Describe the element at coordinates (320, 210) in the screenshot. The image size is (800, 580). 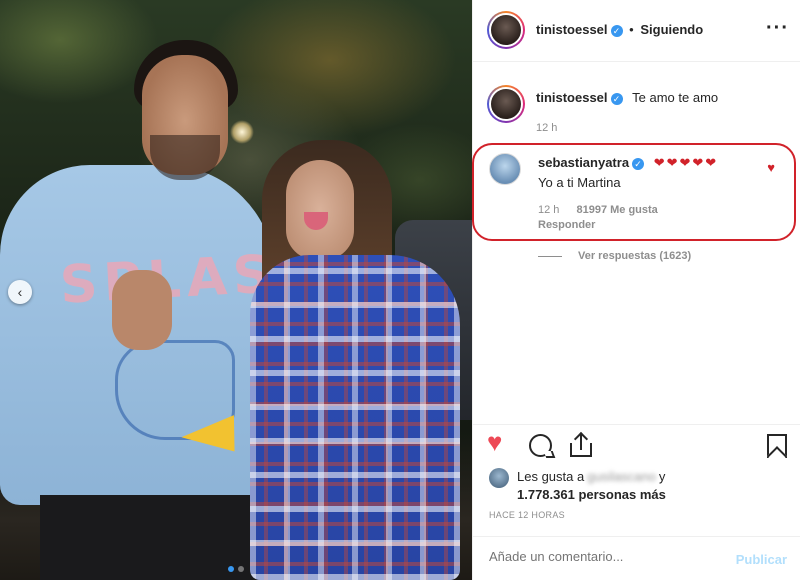
I see `photo-woman-face` at that location.